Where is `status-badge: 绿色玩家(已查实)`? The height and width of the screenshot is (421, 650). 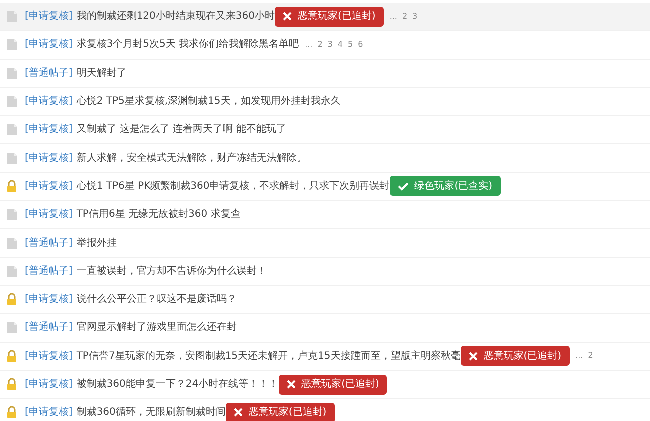
status-badge: 绿色玩家(已查实) is located at coordinates (445, 186).